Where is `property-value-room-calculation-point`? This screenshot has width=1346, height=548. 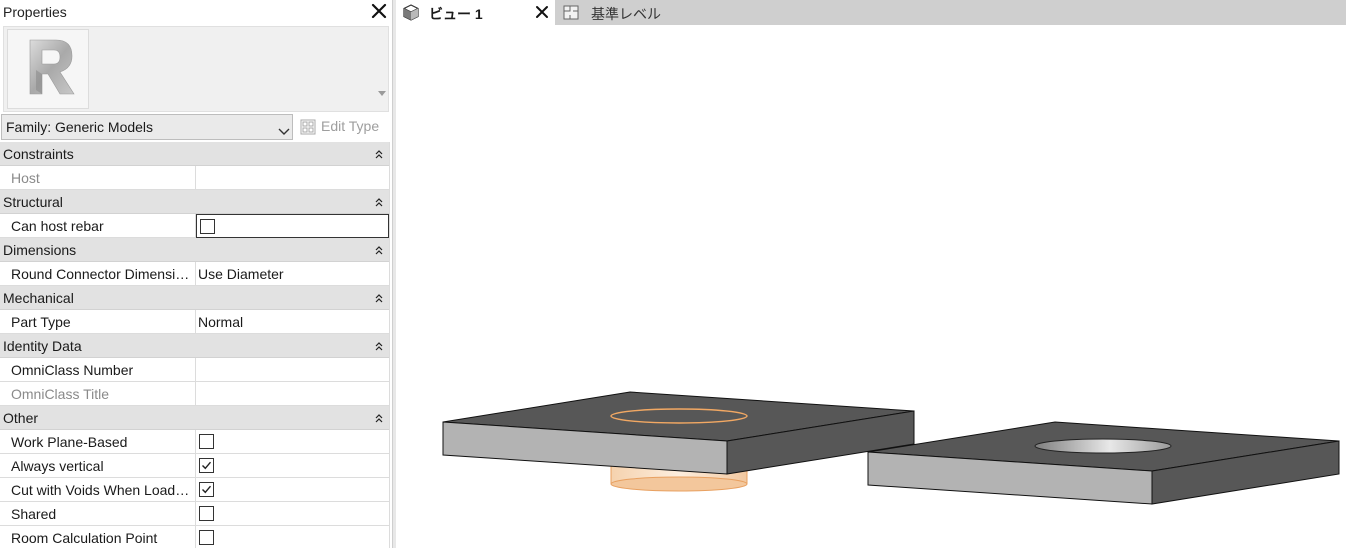 property-value-room-calculation-point is located at coordinates (292, 537).